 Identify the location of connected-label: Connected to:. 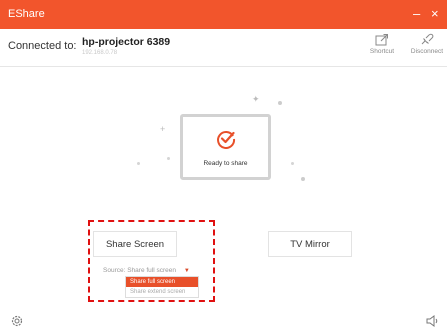
(42, 46).